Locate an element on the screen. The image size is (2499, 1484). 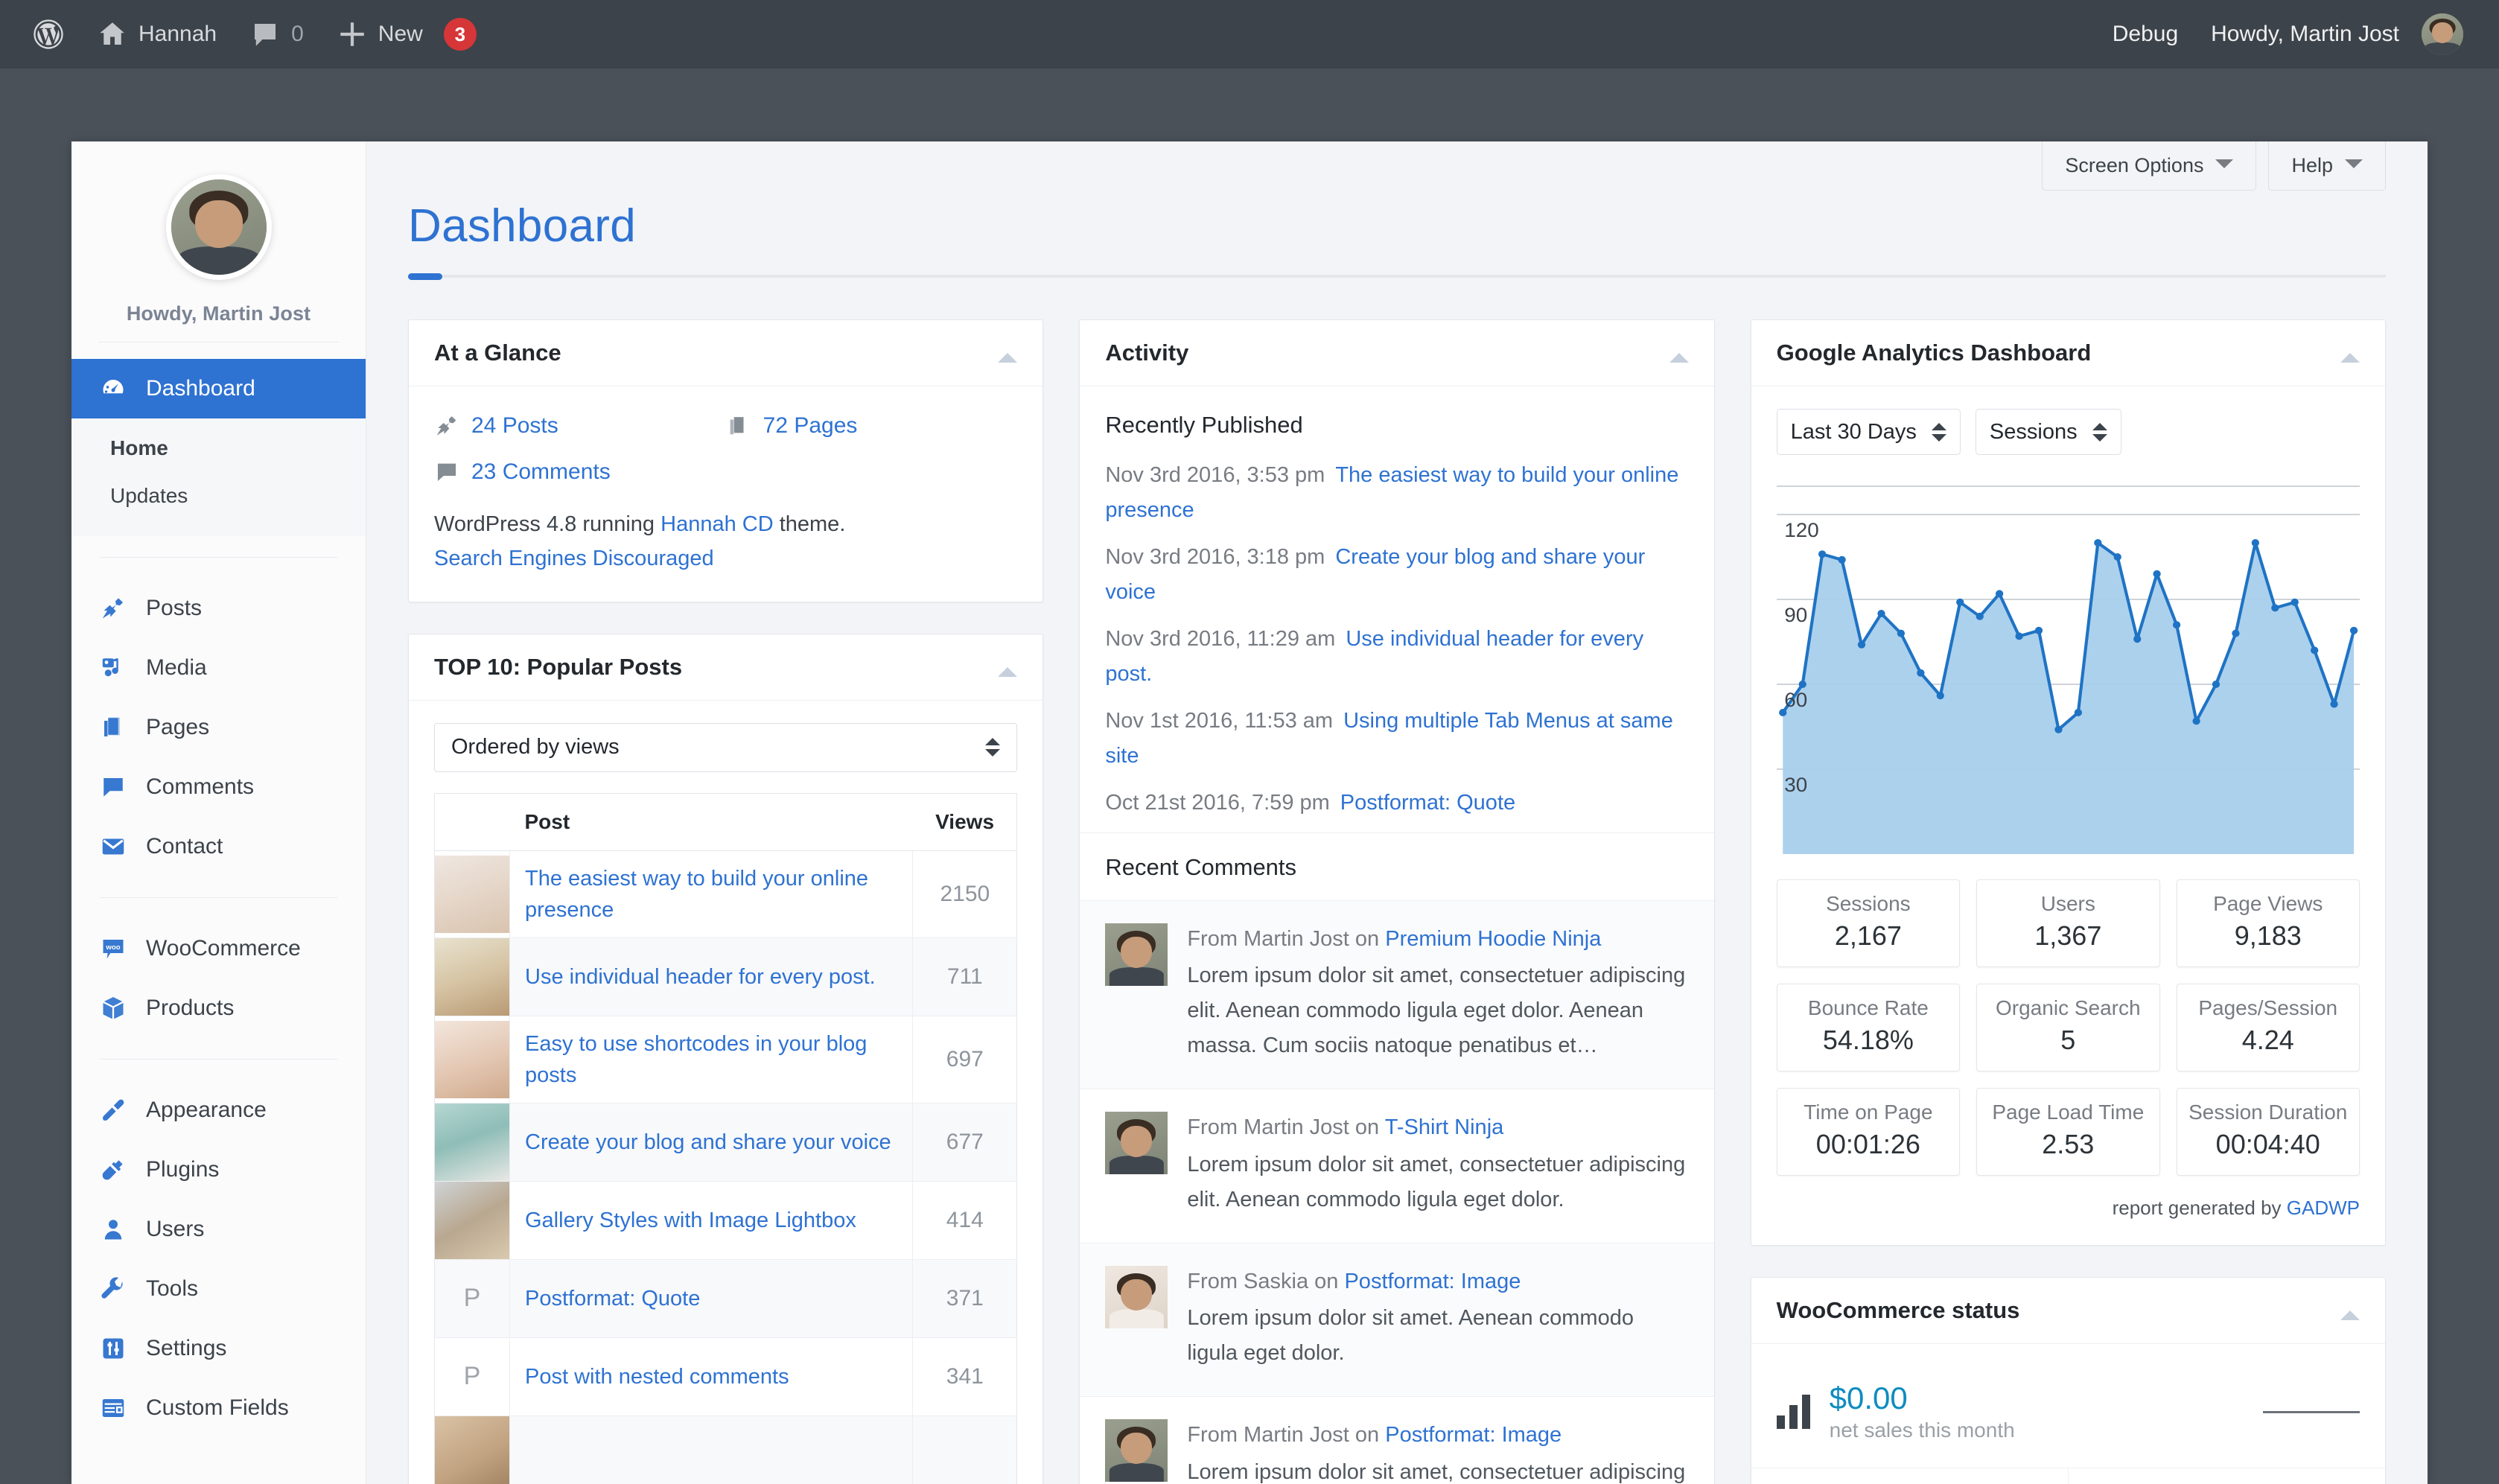
stat-label: Pages/Session is located at coordinates (2268, 1007).